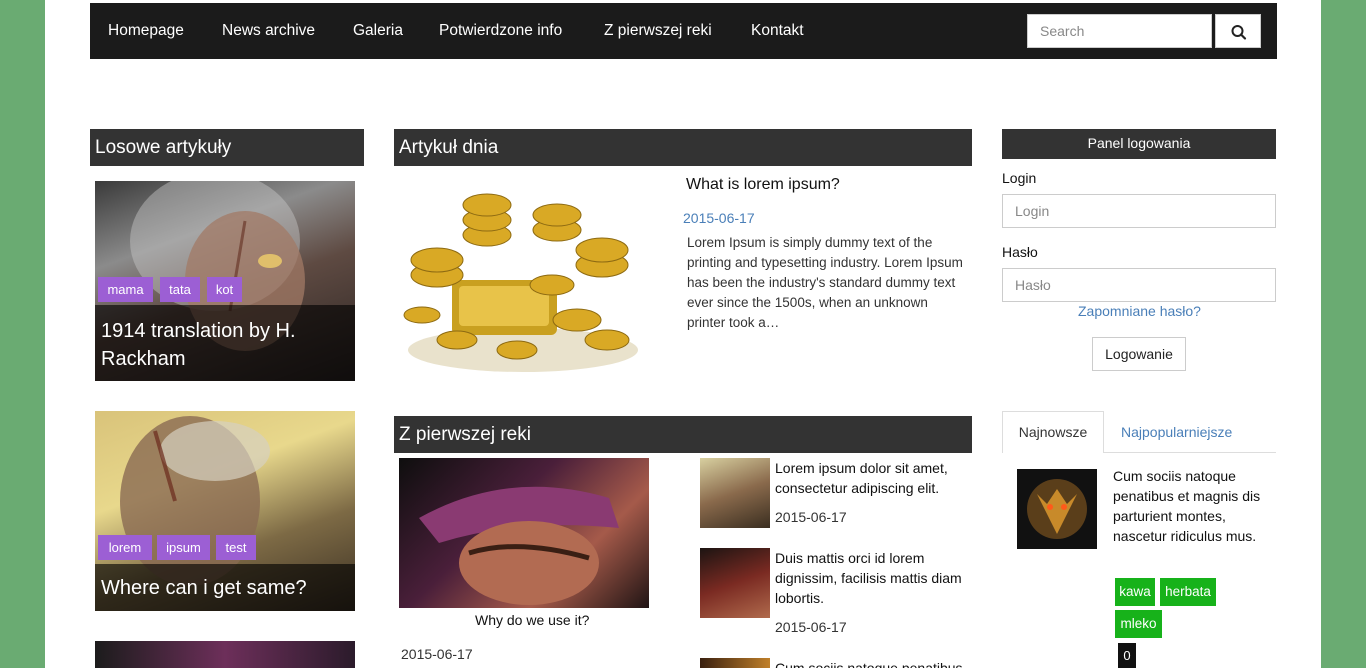  Describe the element at coordinates (500, 31) in the screenshot. I see `nav-potwierdzone-info: Potwierdzone info` at that location.